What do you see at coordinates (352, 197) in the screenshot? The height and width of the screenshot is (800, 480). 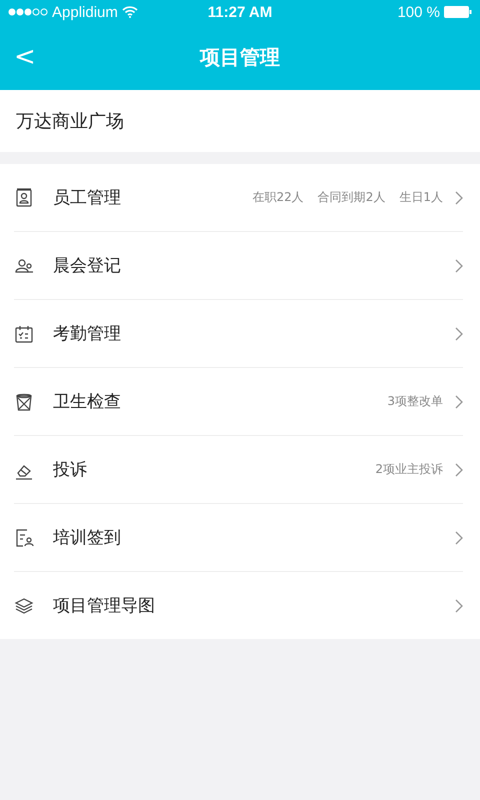 I see `item-detail: 合同到期2人` at bounding box center [352, 197].